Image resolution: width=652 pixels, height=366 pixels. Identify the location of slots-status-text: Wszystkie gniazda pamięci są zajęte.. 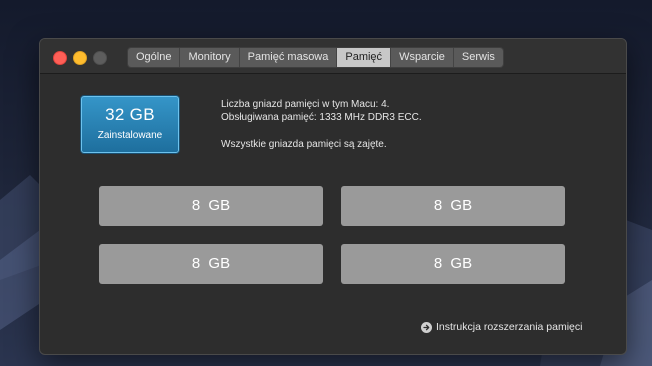
(304, 144).